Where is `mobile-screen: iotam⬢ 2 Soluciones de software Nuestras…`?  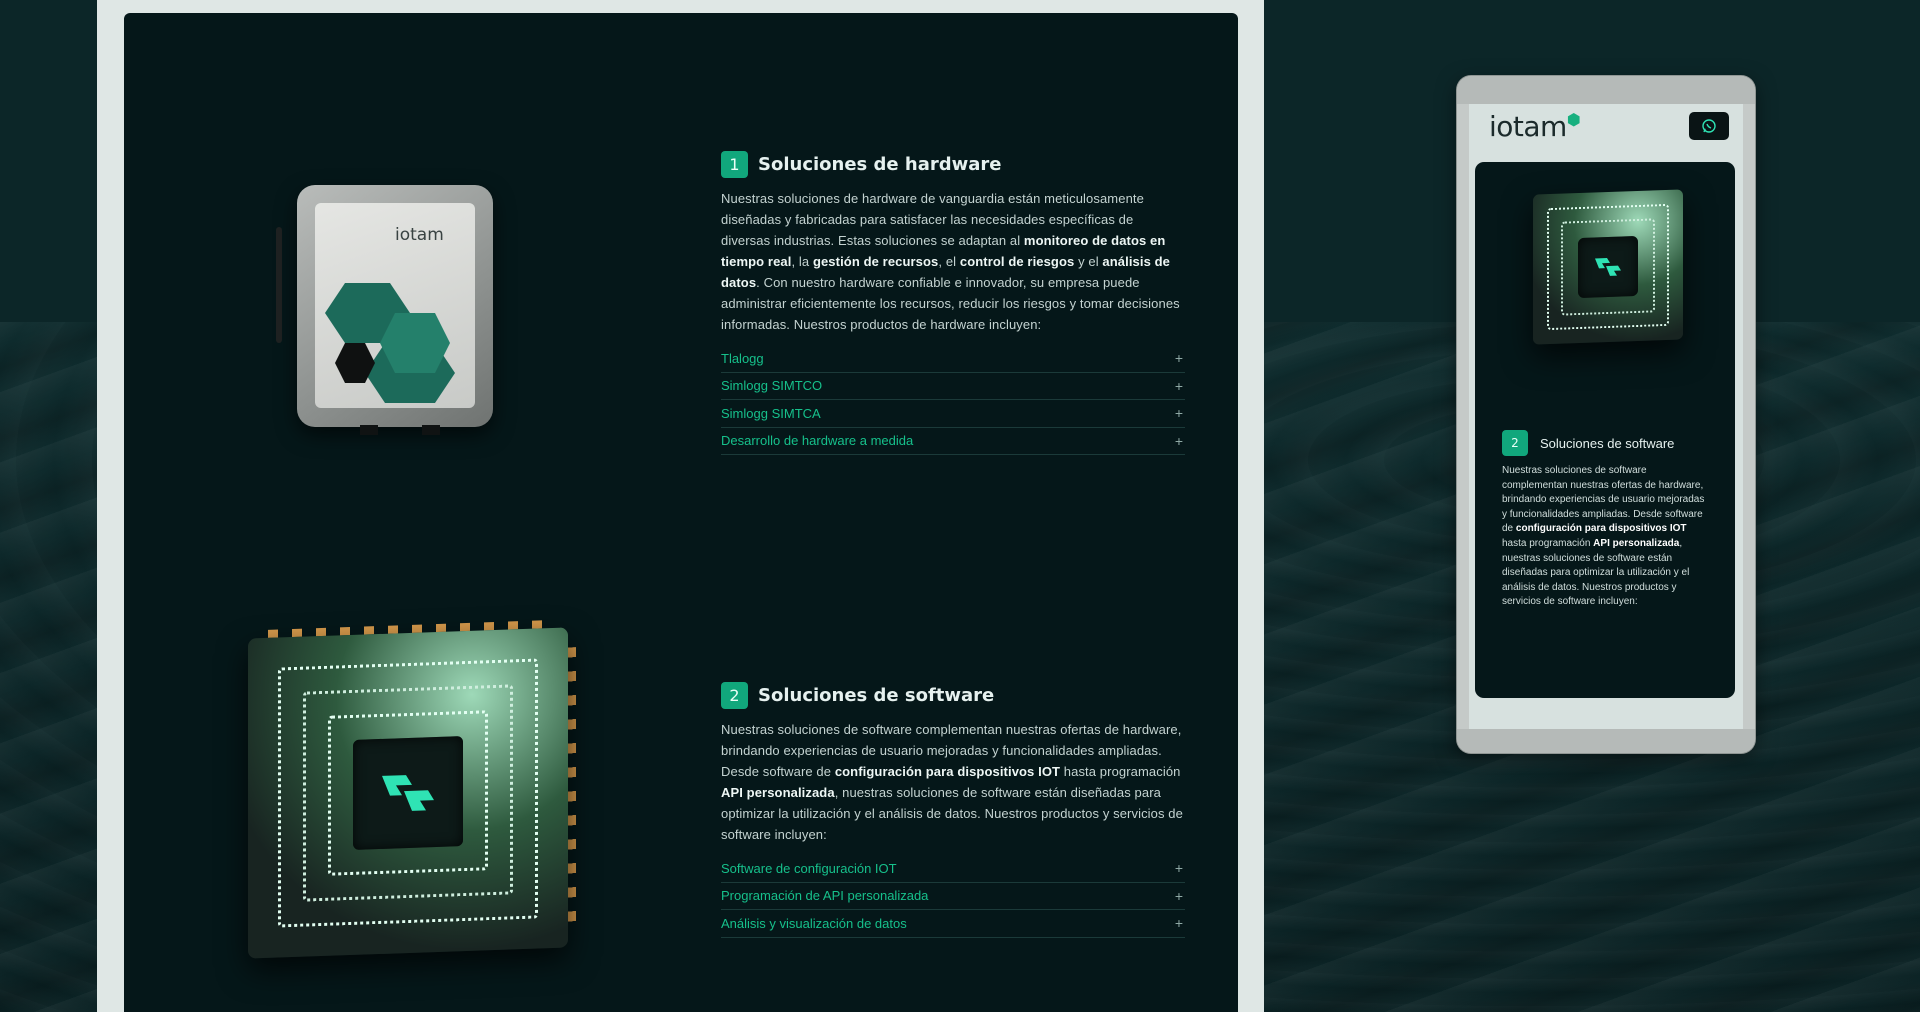 mobile-screen: iotam⬢ 2 Soluciones de software Nuestras… is located at coordinates (1606, 416).